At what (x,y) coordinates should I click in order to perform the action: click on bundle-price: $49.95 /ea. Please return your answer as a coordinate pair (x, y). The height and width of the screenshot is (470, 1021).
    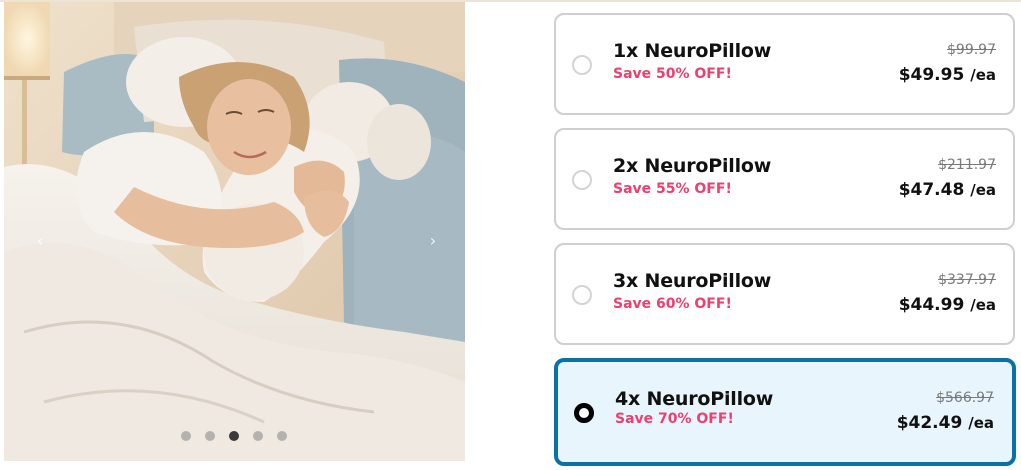
    Looking at the image, I should click on (947, 75).